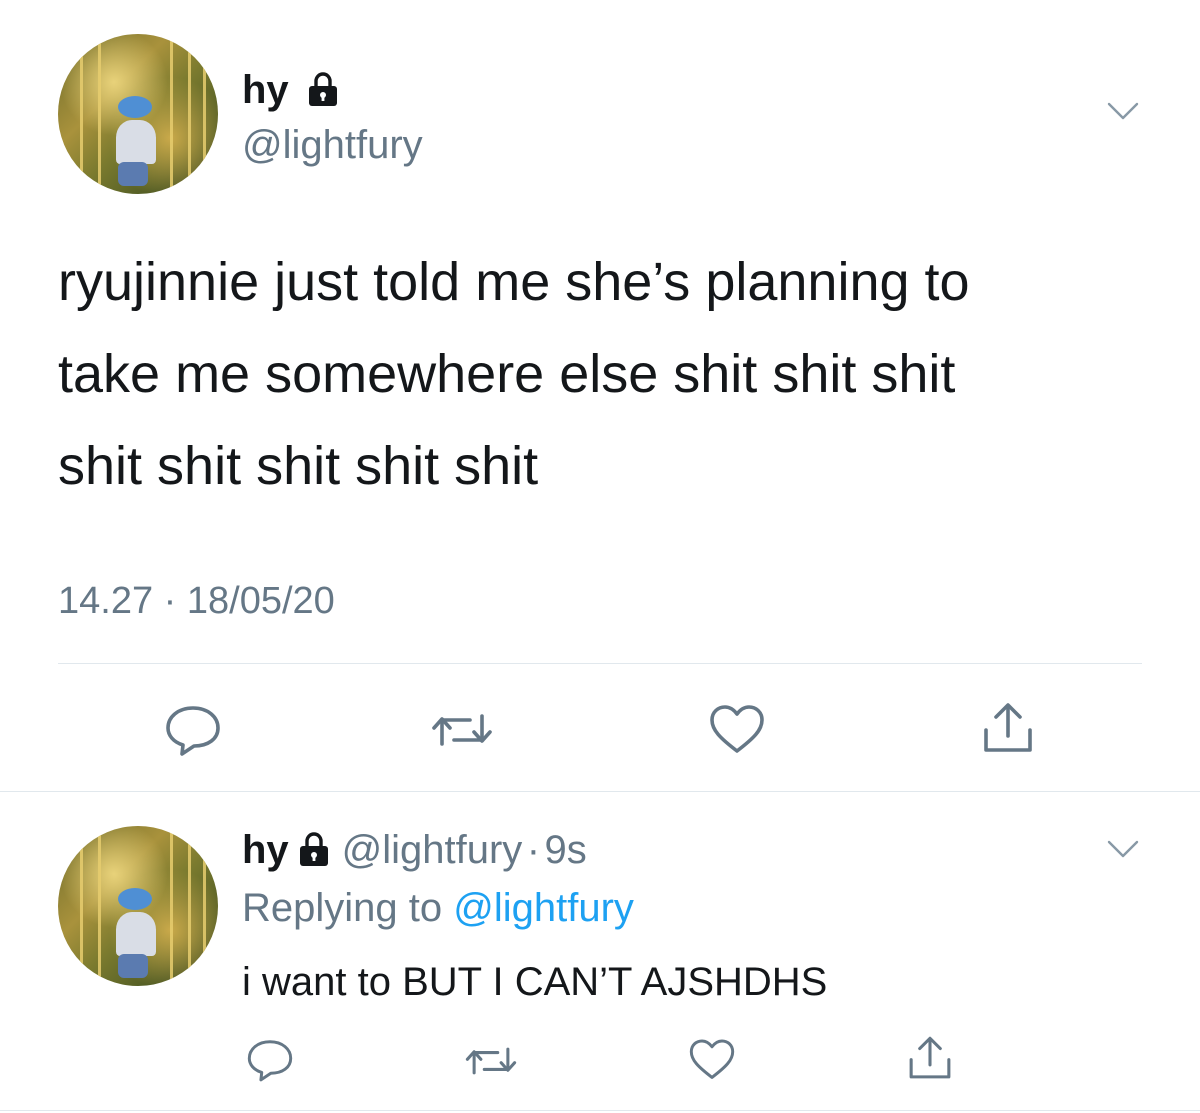 This screenshot has height=1113, width=1200. I want to click on tweet-date: 18/05/20, so click(260, 601).